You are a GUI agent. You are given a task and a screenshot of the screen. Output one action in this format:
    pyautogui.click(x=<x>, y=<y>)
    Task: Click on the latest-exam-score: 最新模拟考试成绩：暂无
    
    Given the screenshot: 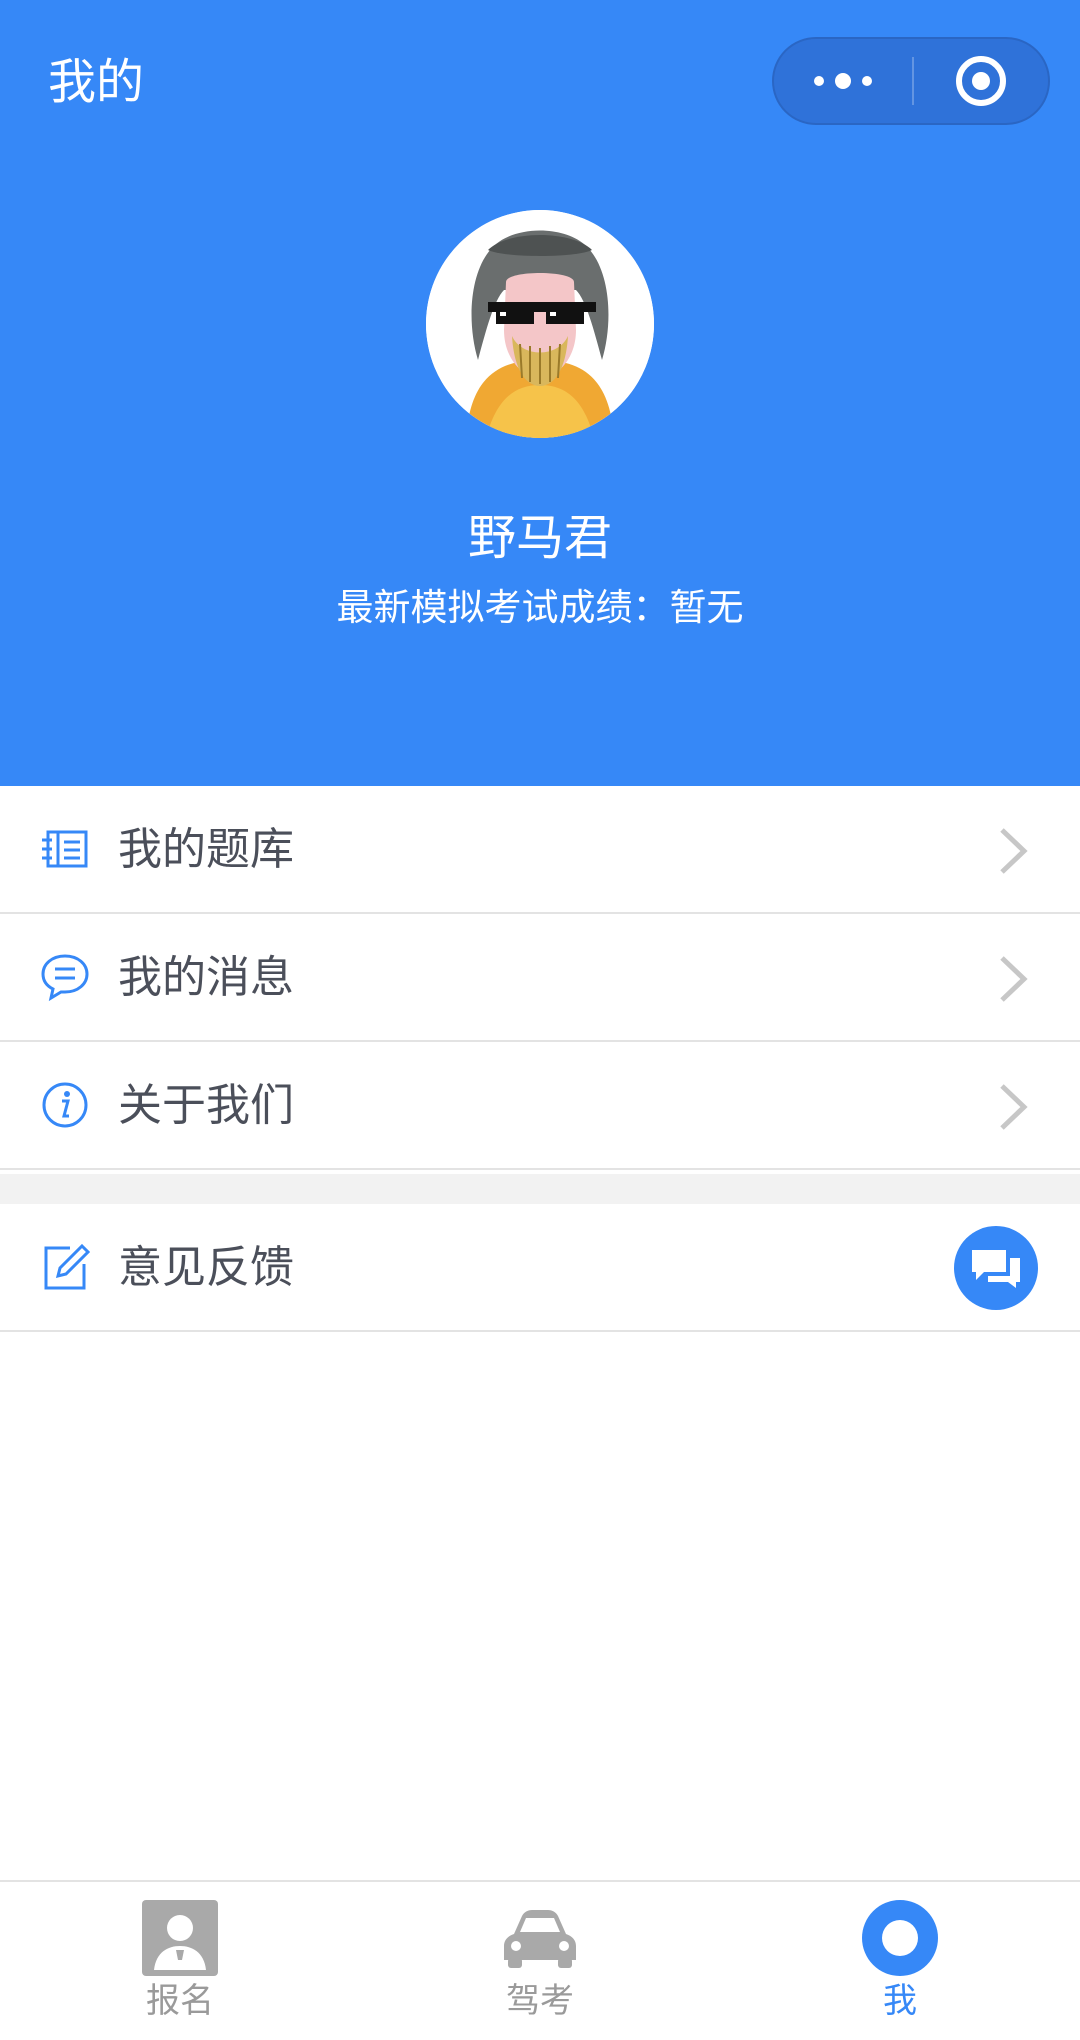 What is the action you would take?
    pyautogui.click(x=540, y=607)
    